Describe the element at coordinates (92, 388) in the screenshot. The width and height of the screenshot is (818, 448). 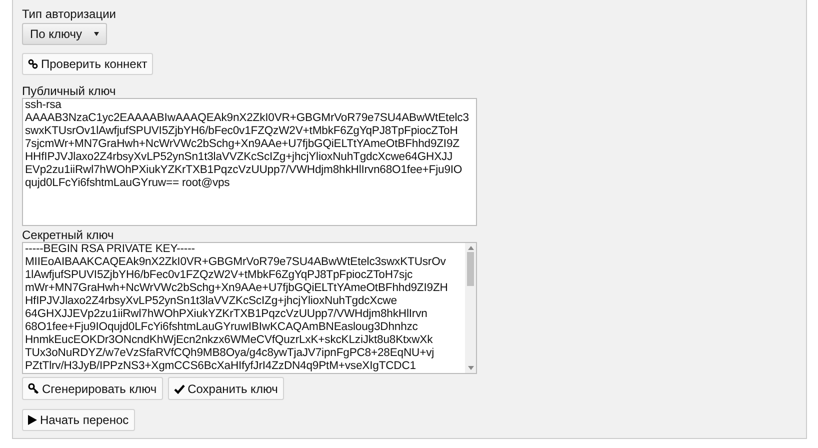
I see `generate-key-button: Сгенерировать ключ` at that location.